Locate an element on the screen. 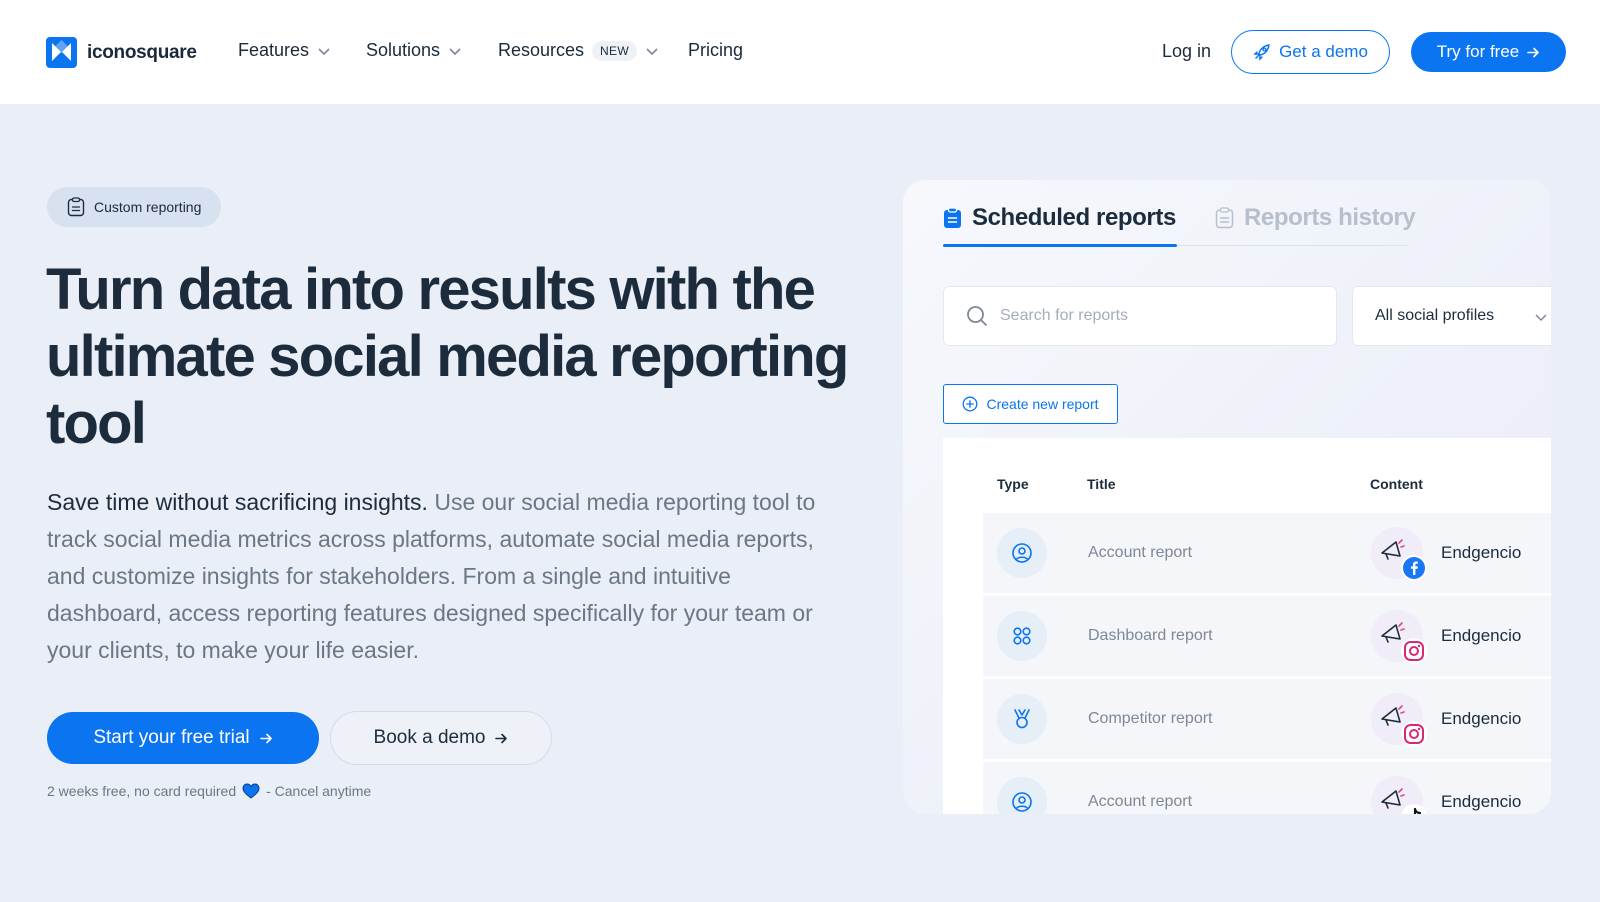 The image size is (1600, 902). nav-resources: Resources NEW is located at coordinates (578, 50).